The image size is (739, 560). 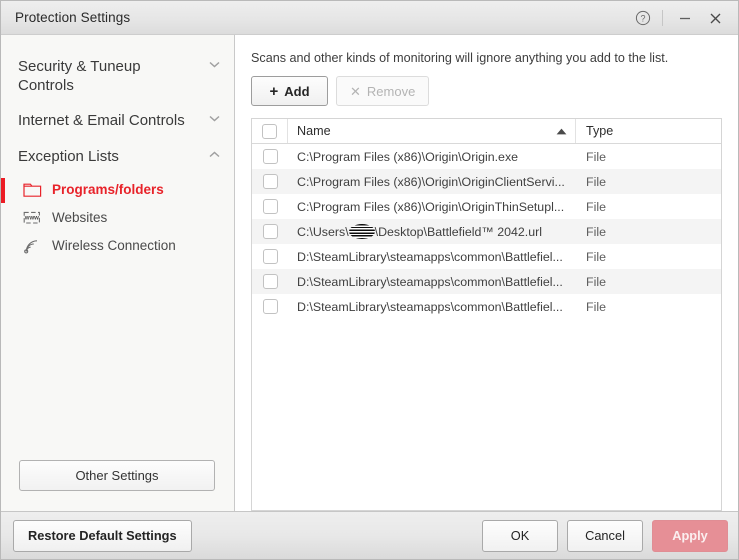 I want to click on footer-actions: OK Cancel Apply, so click(x=605, y=535).